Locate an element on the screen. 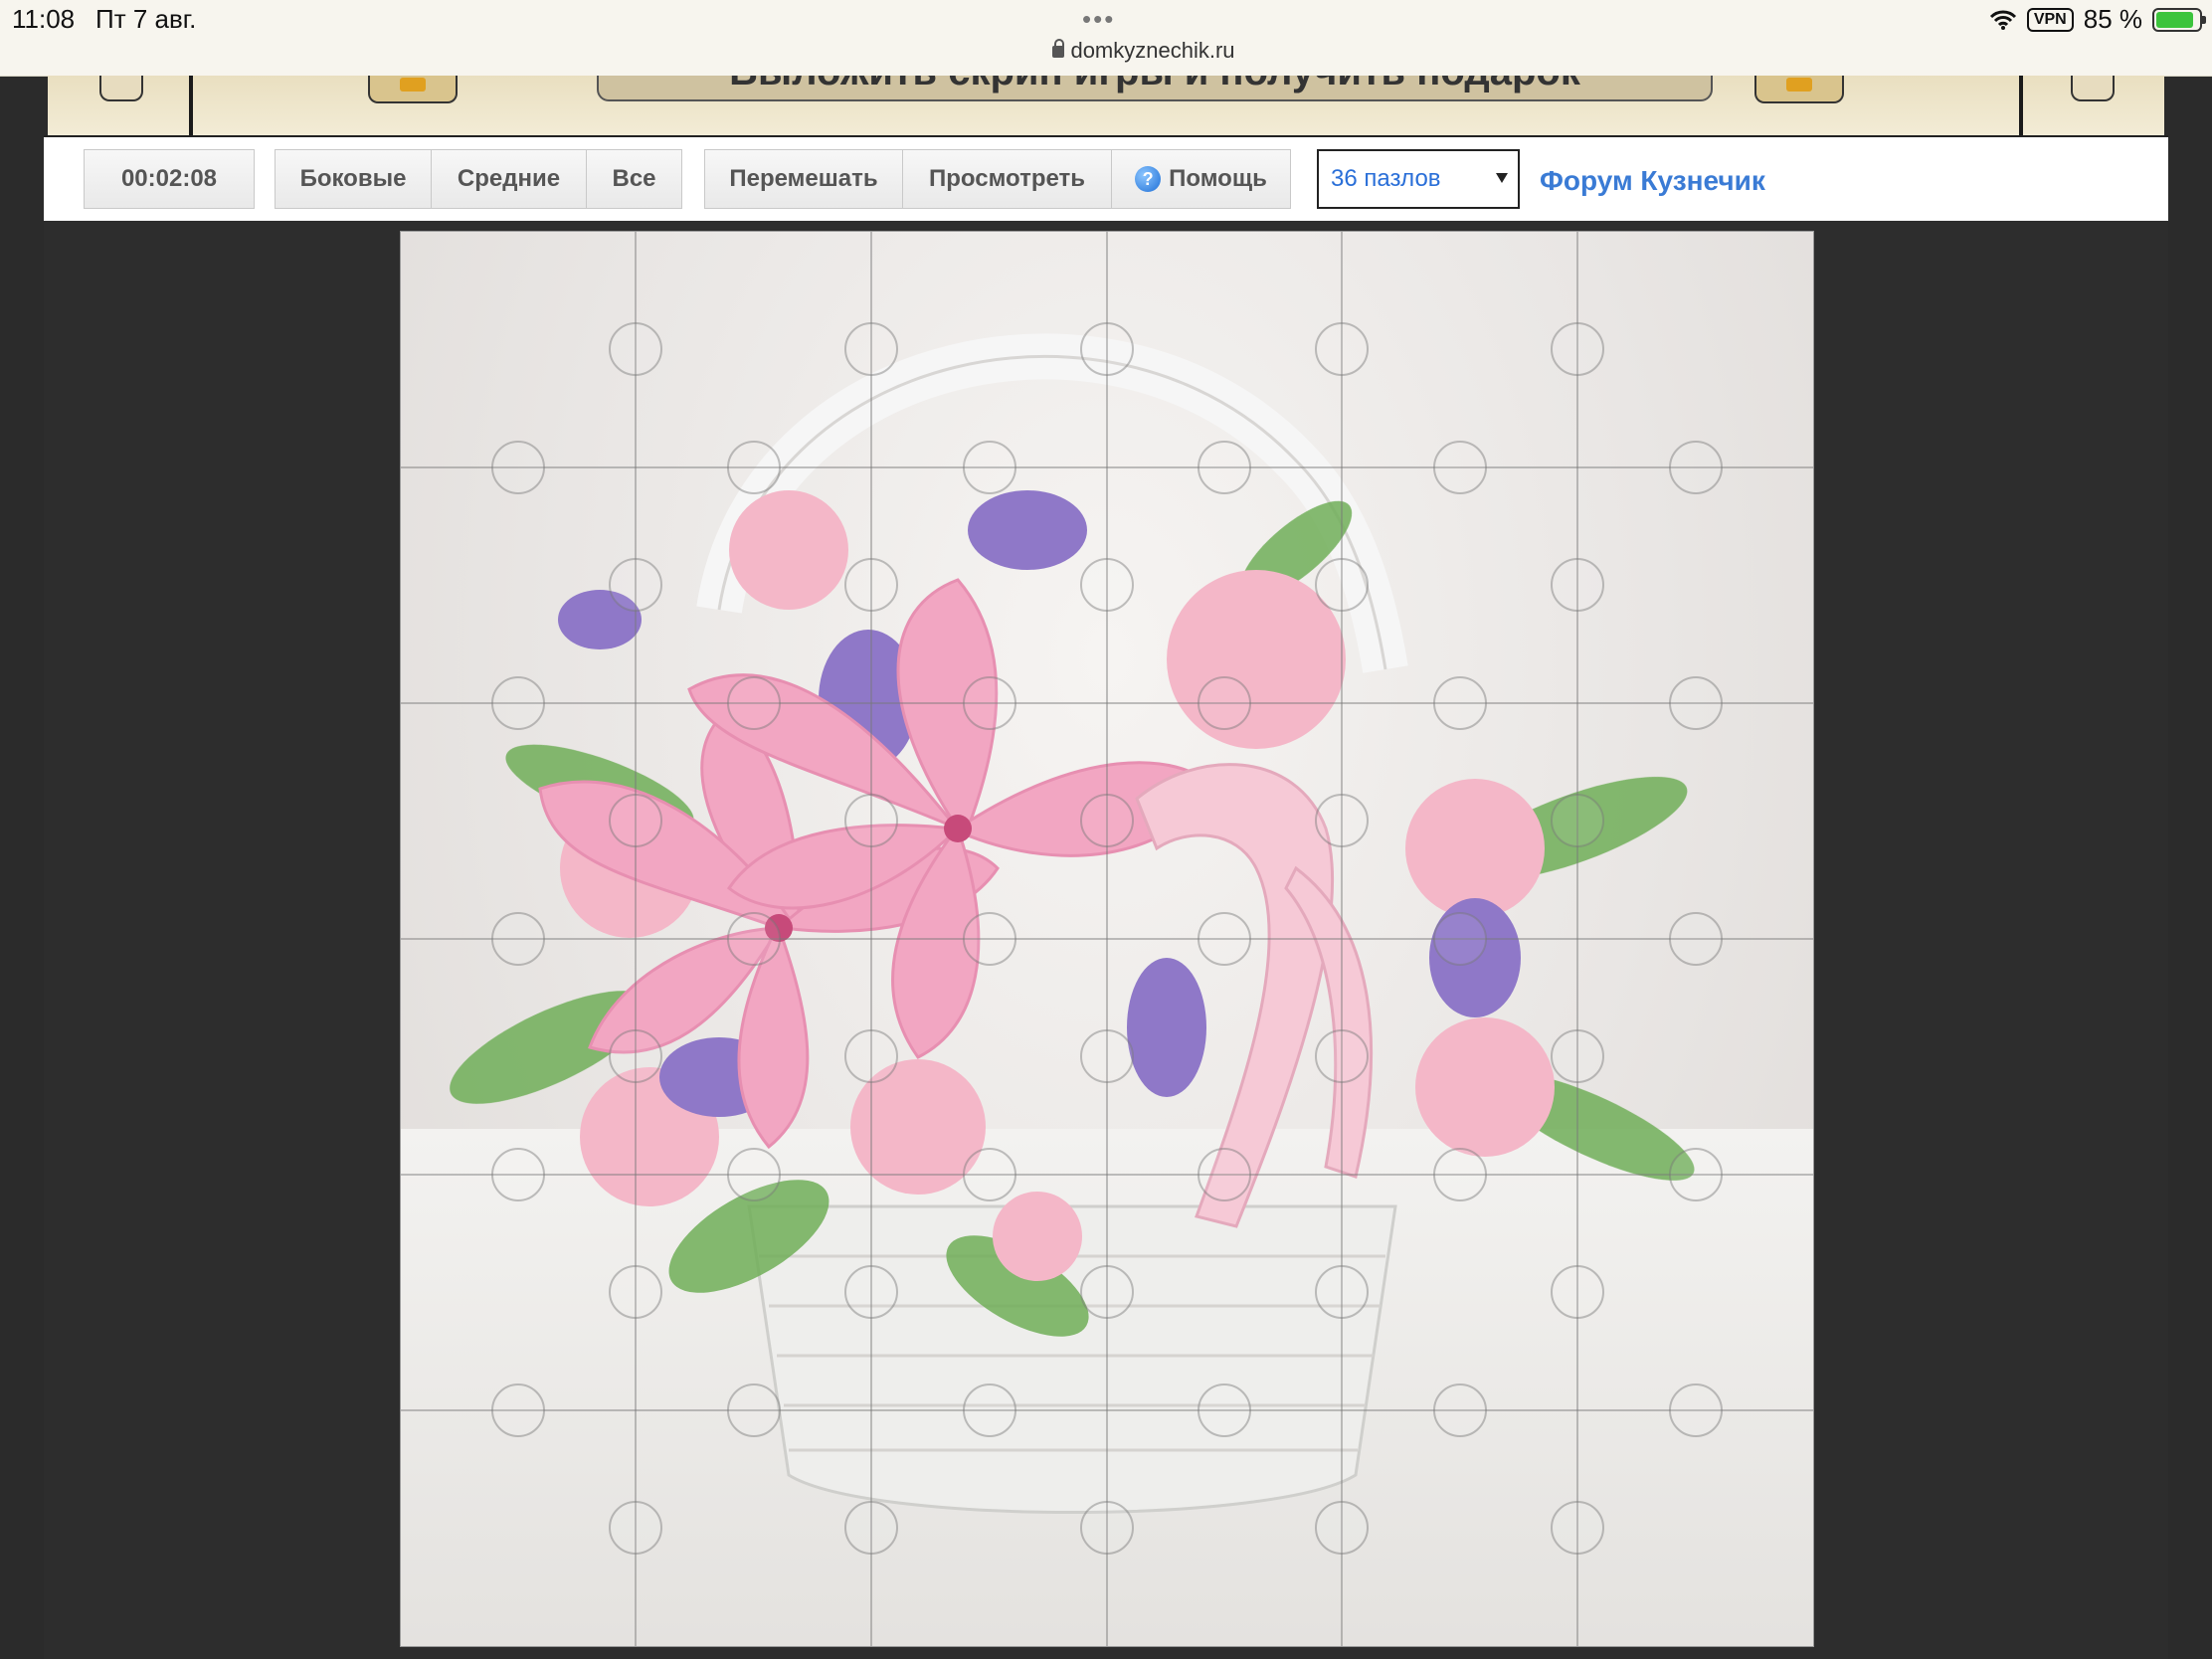 The image size is (2212, 1659). wifi-icon is located at coordinates (2002, 20).